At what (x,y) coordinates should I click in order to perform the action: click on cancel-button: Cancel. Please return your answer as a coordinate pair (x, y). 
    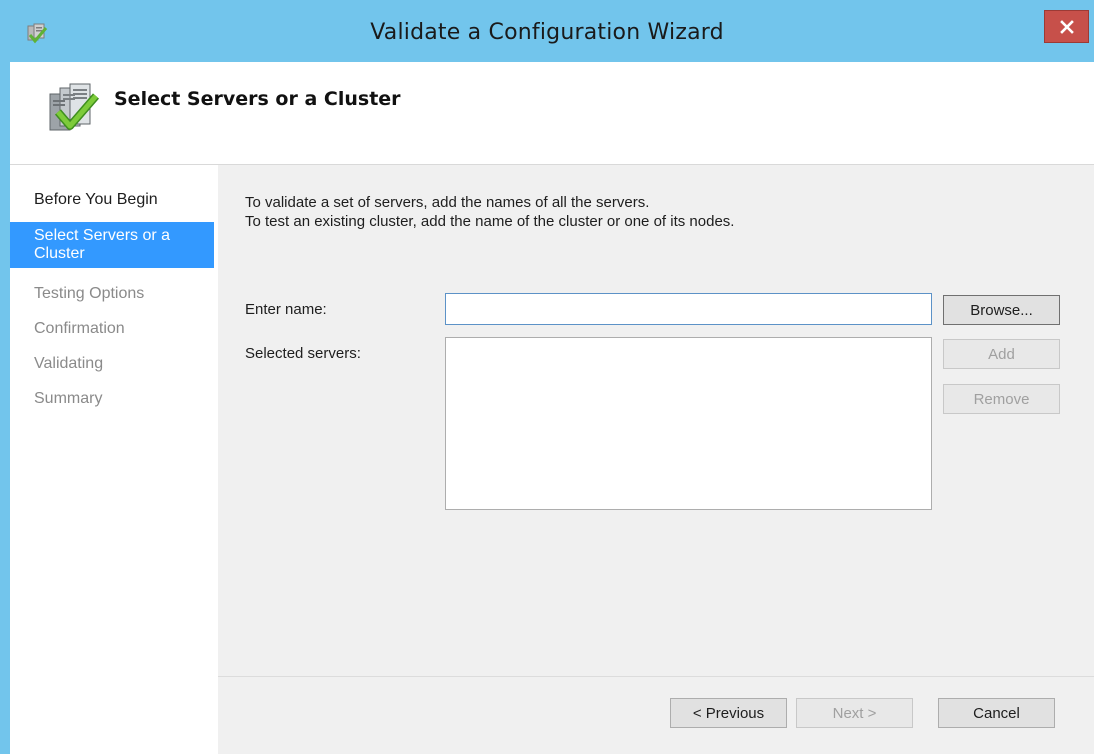
    Looking at the image, I should click on (996, 713).